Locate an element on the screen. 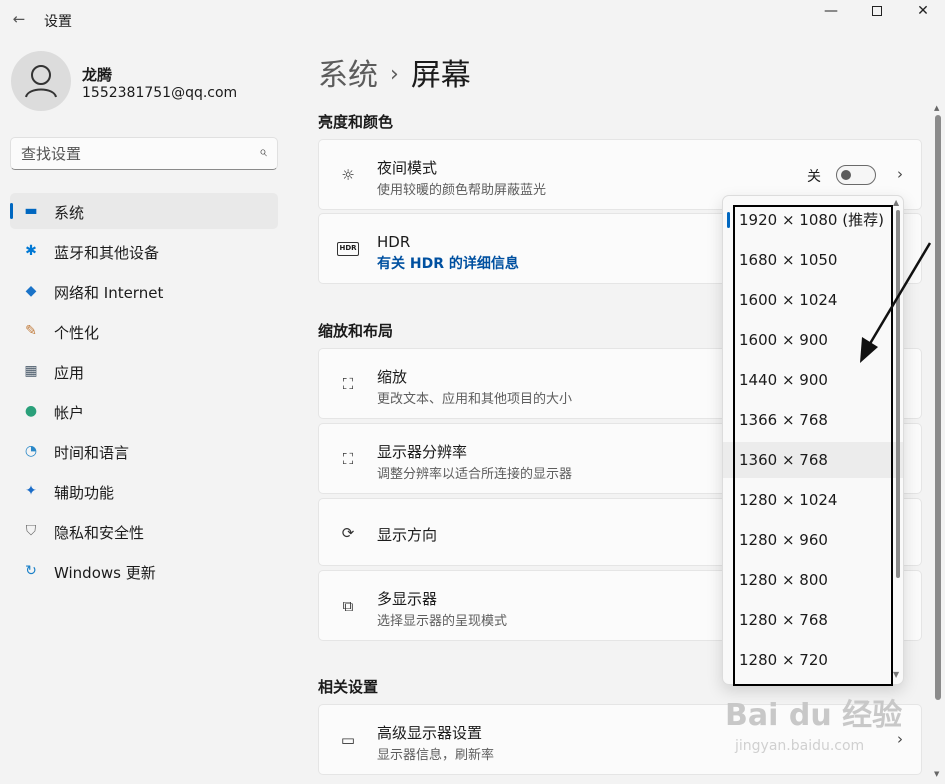 Image resolution: width=945 pixels, height=784 pixels. card-title: 缩放 is located at coordinates (392, 377).